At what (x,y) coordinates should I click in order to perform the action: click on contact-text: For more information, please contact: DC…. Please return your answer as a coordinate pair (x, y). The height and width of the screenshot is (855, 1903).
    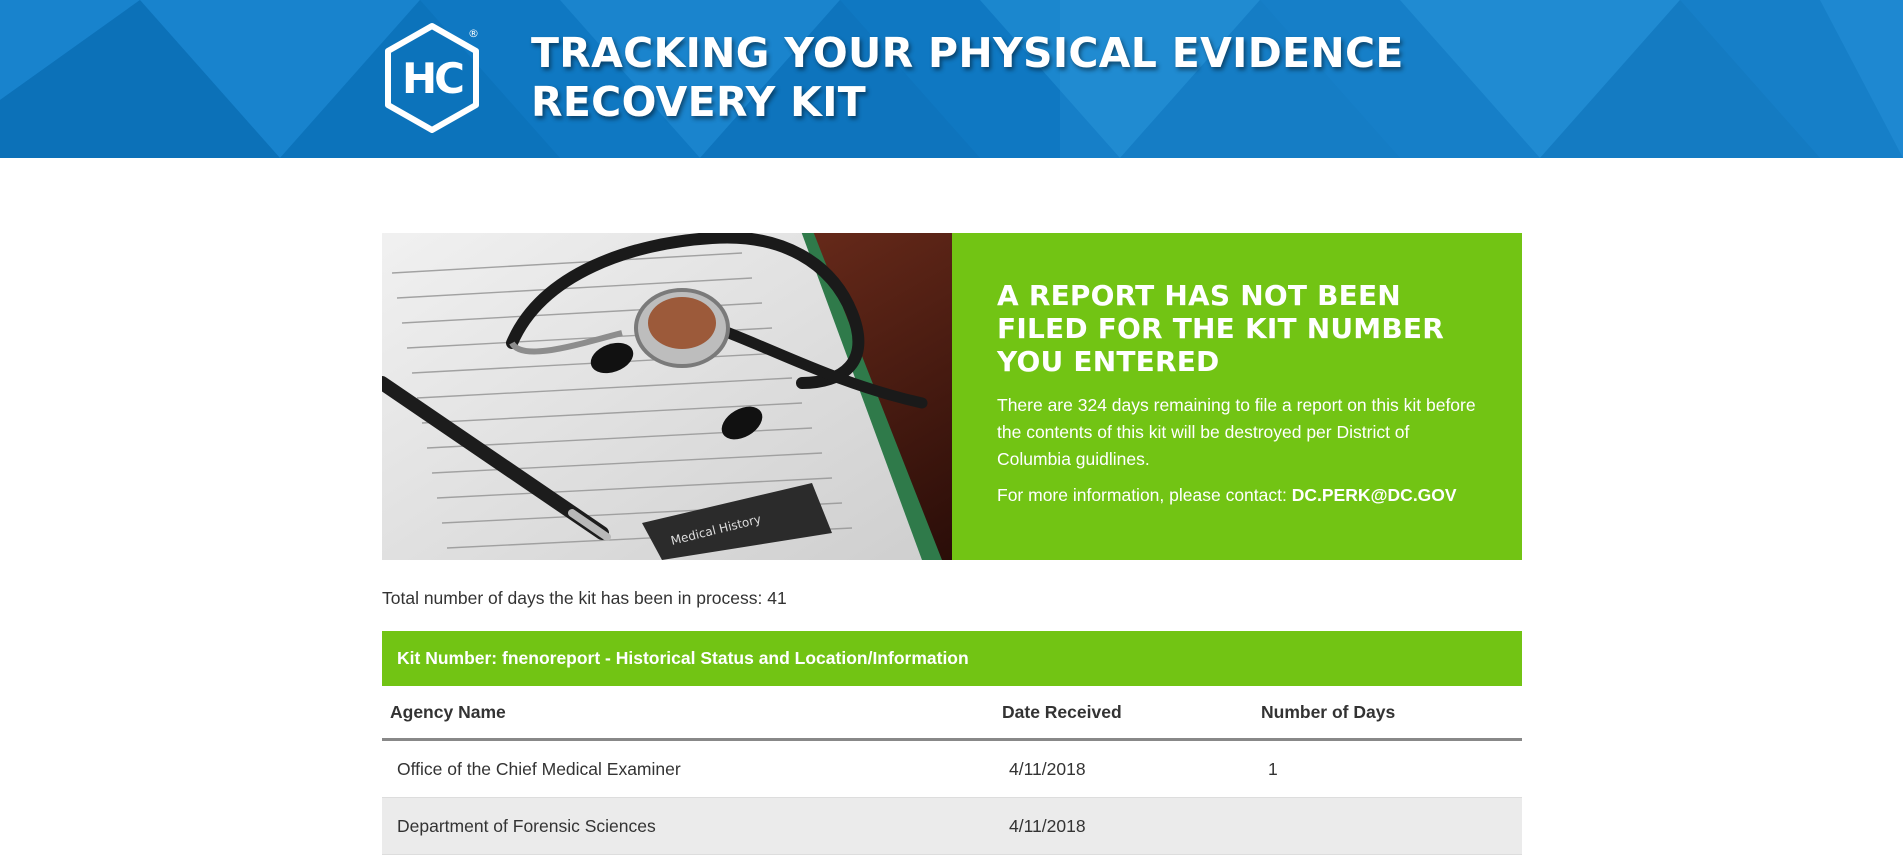
    Looking at the image, I should click on (1239, 495).